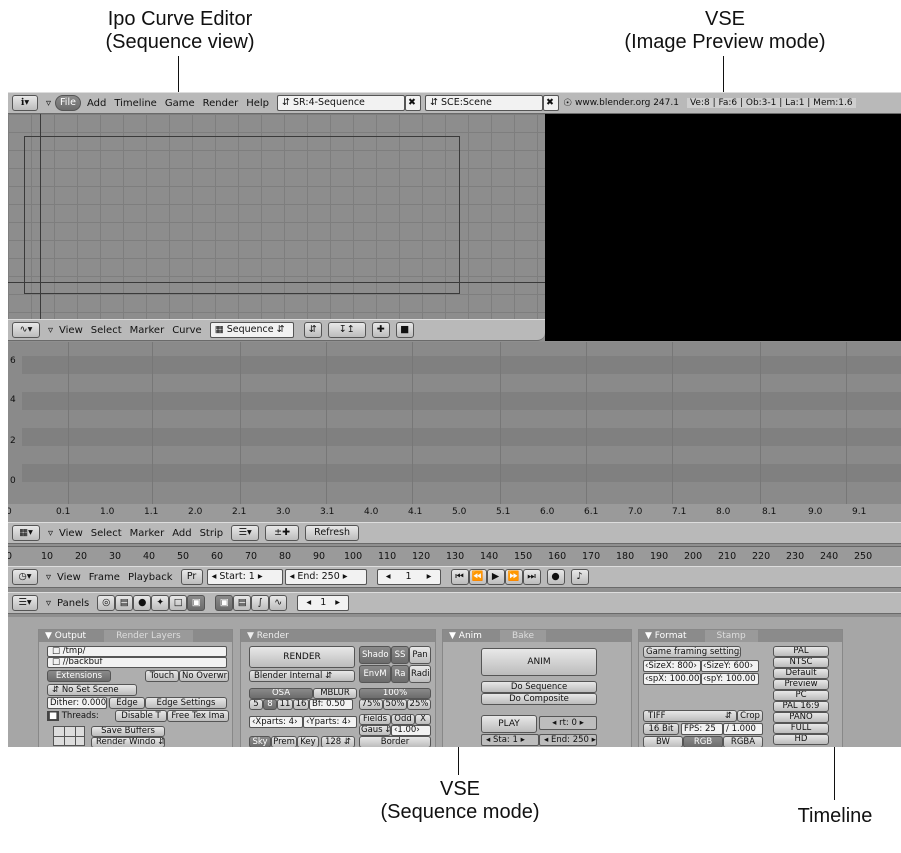 Image resolution: width=901 pixels, height=853 pixels. What do you see at coordinates (312, 330) in the screenshot?
I see `ipo-pin-button: ⇵` at bounding box center [312, 330].